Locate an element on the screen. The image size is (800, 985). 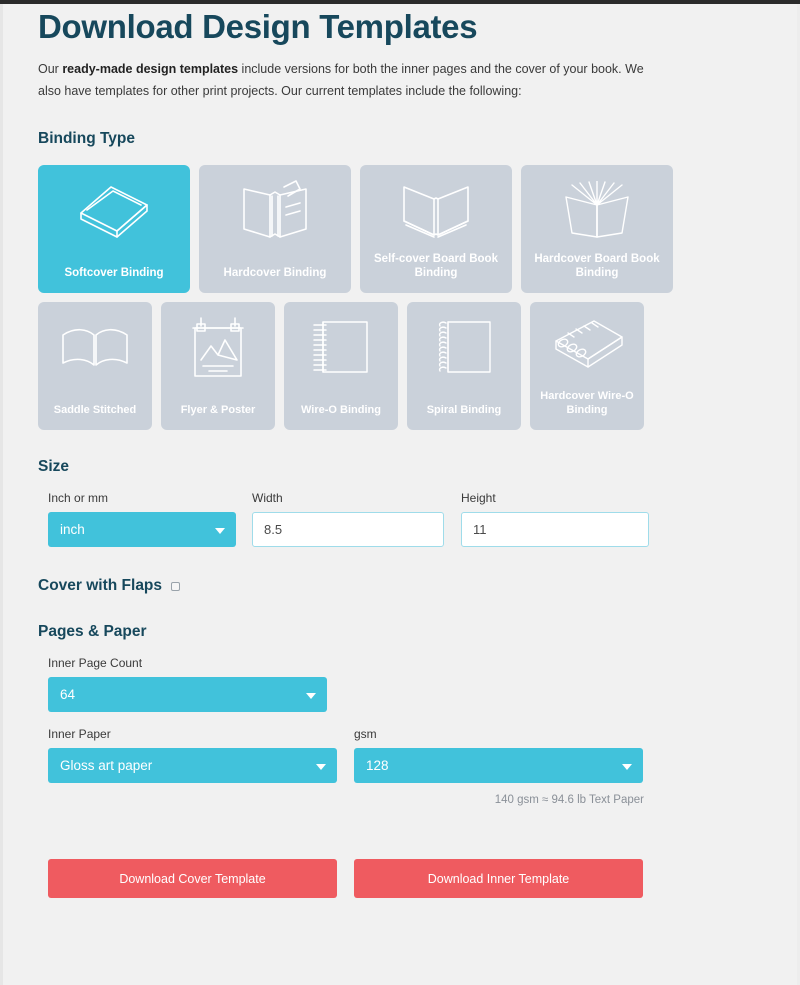
binding-tile-hardcover-board-book-binding: Hardcover Board Book Binding is located at coordinates (597, 229).